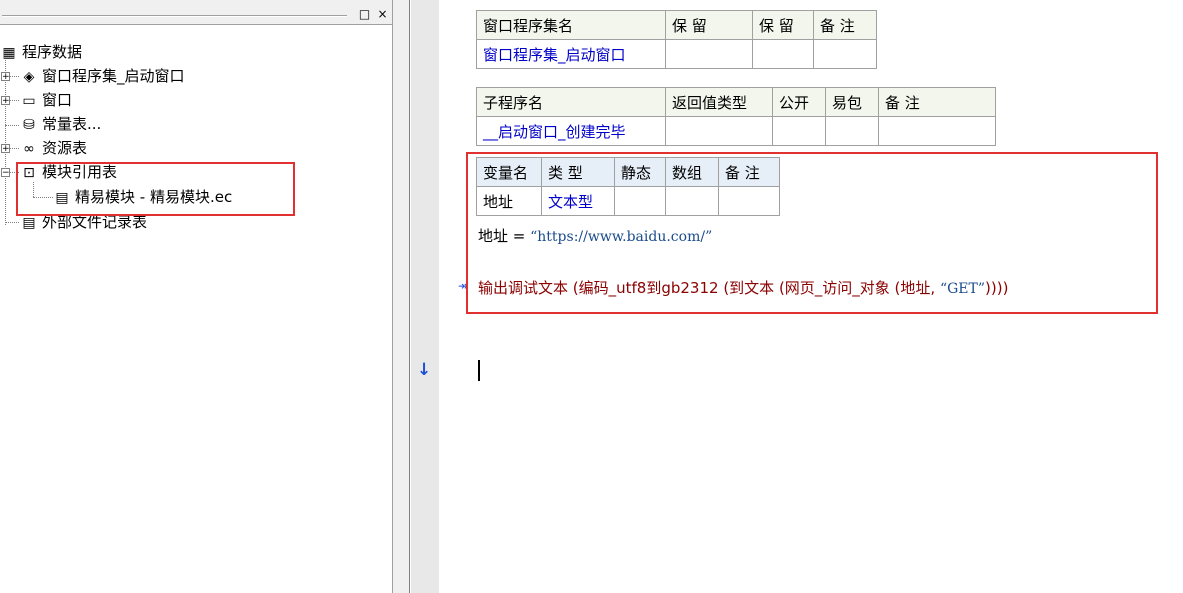  What do you see at coordinates (845, 54) in the screenshot?
I see `assembly-note-cell` at bounding box center [845, 54].